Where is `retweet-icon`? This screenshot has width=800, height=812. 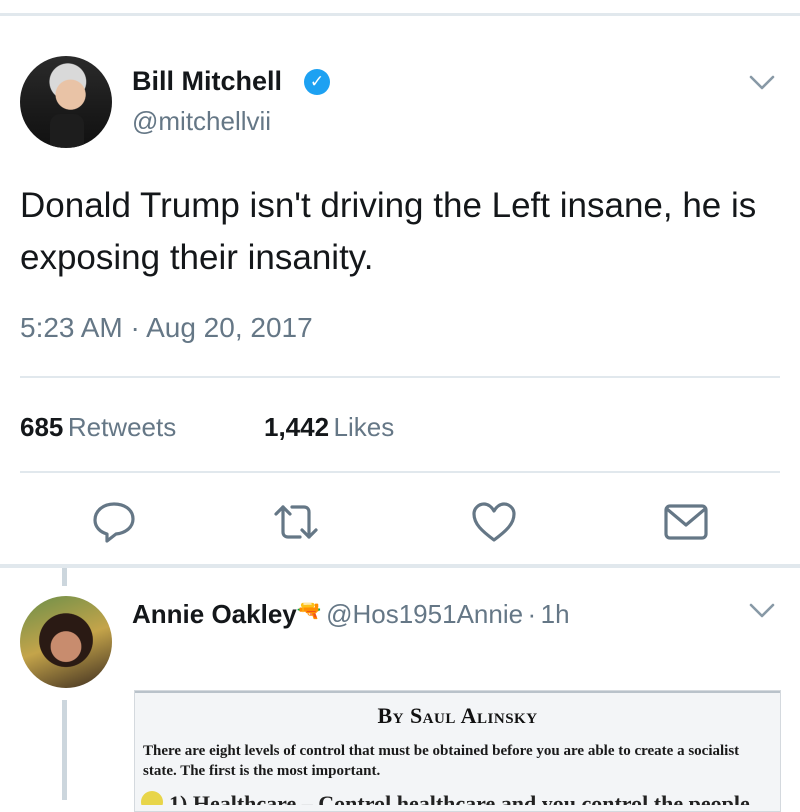 retweet-icon is located at coordinates (296, 522).